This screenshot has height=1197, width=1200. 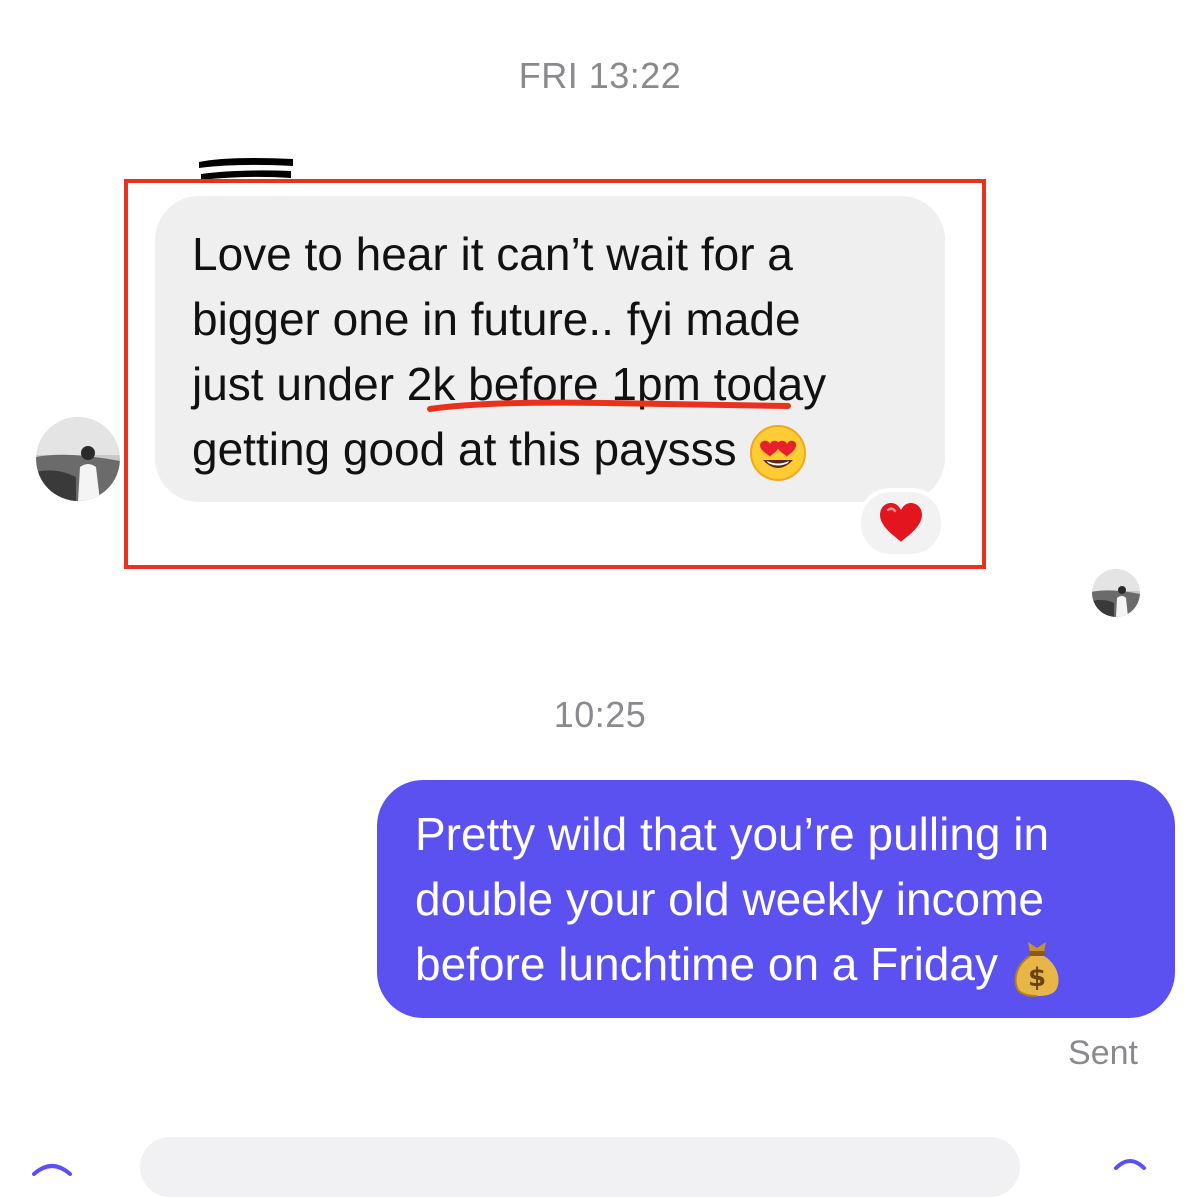 I want to click on read-receipt-avatar, so click(x=1116, y=593).